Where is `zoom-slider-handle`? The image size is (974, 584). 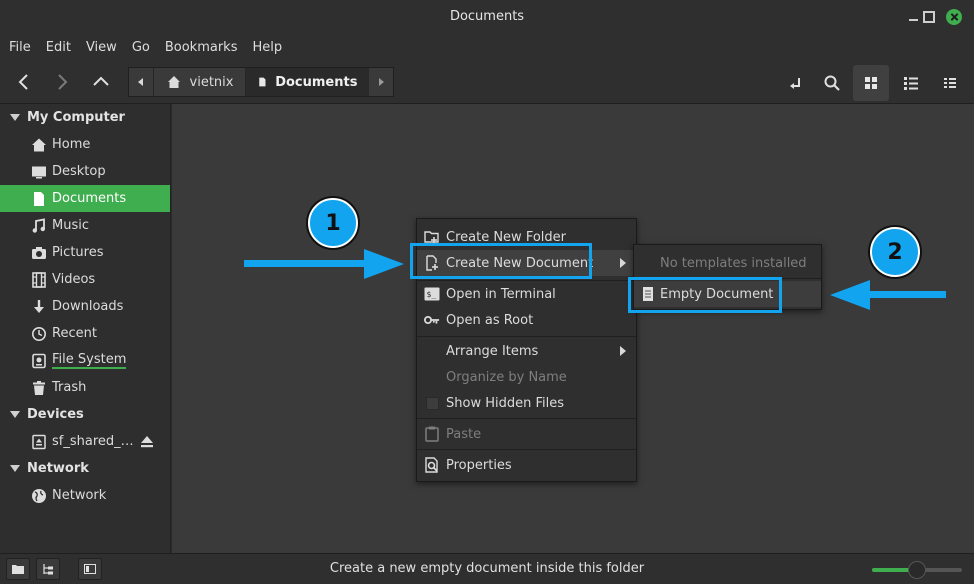
zoom-slider-handle is located at coordinates (917, 570).